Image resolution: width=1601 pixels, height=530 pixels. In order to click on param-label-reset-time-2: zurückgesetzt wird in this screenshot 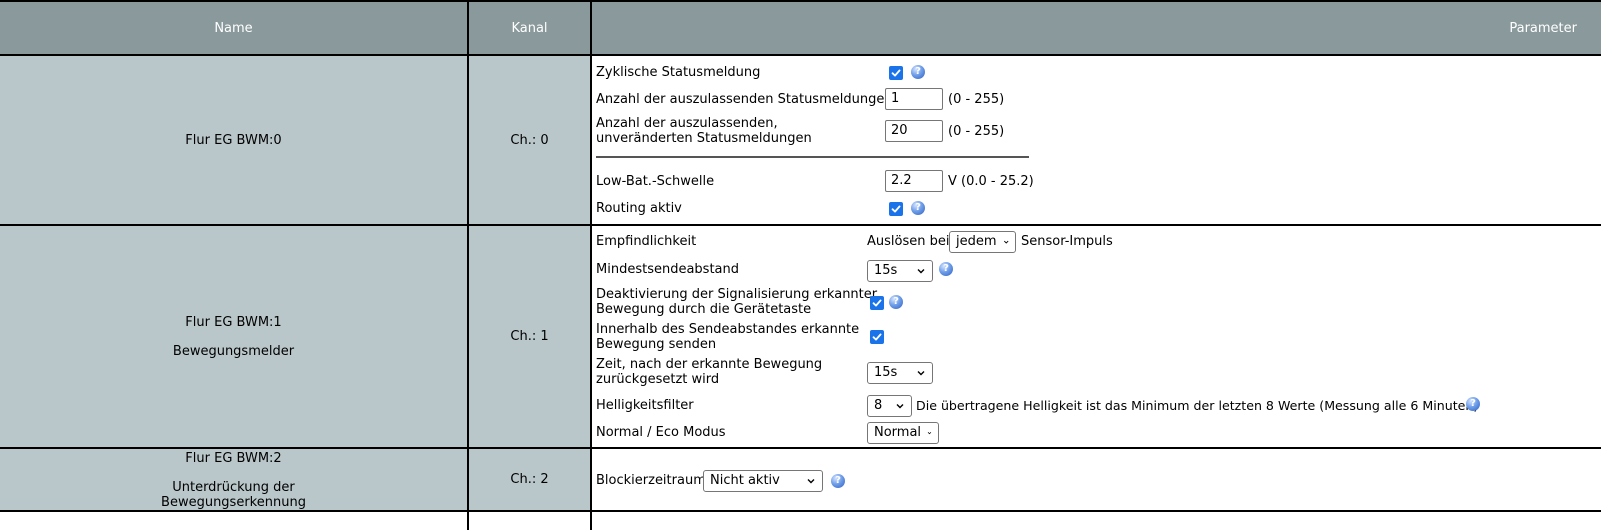, I will do `click(658, 379)`.